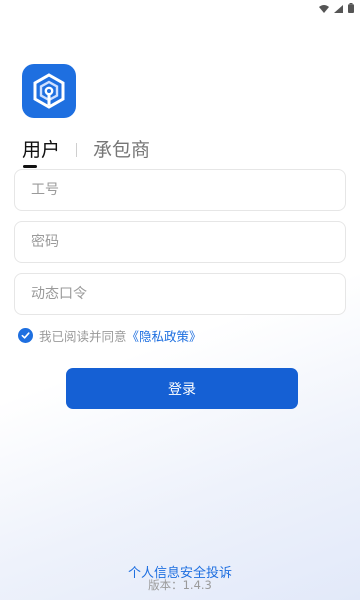 This screenshot has height=600, width=360. What do you see at coordinates (164, 336) in the screenshot?
I see `privacy-policy-link: 《隐私政策》` at bounding box center [164, 336].